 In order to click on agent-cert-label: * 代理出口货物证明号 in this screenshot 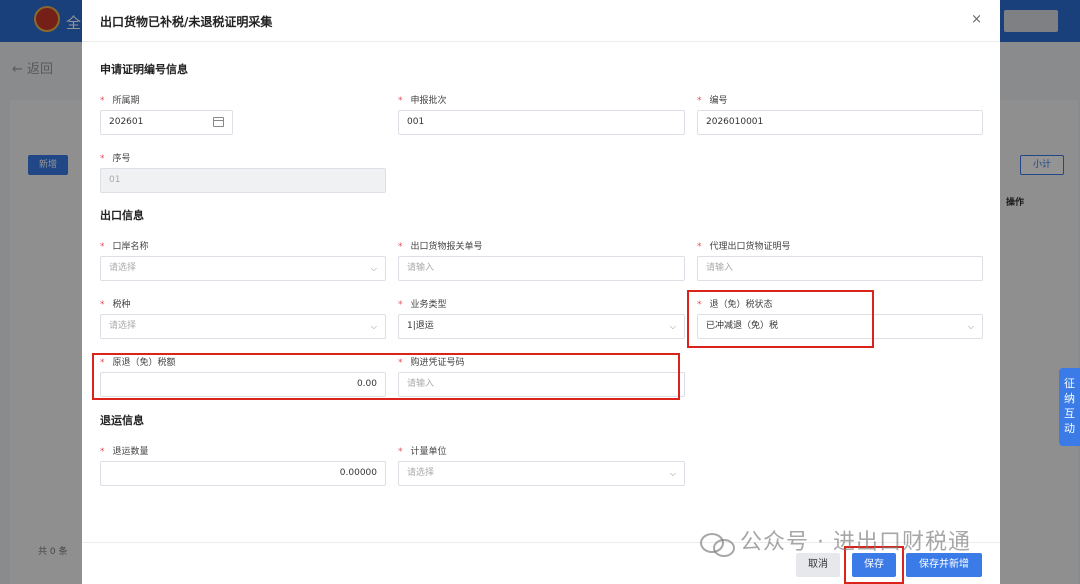, I will do `click(744, 247)`.